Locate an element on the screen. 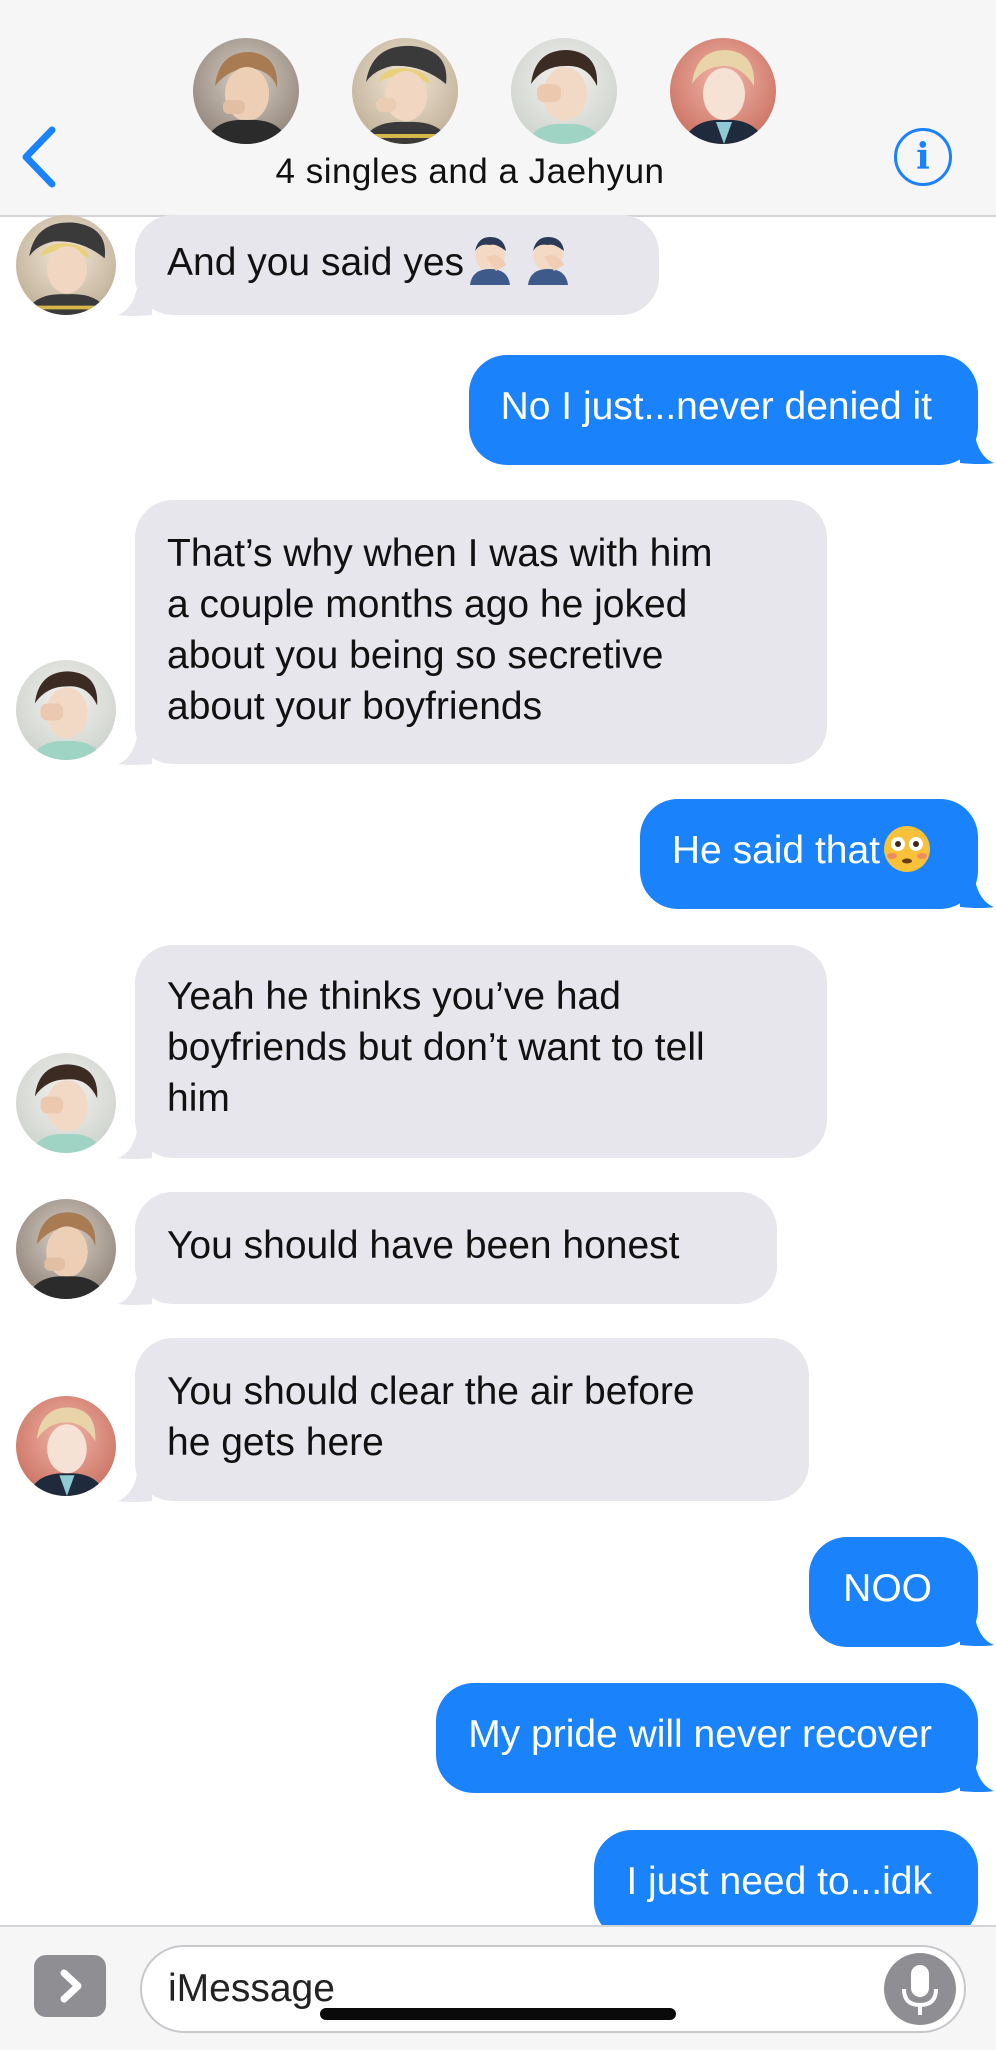 The width and height of the screenshot is (996, 2050). incoming-message: And you said yes is located at coordinates (397, 265).